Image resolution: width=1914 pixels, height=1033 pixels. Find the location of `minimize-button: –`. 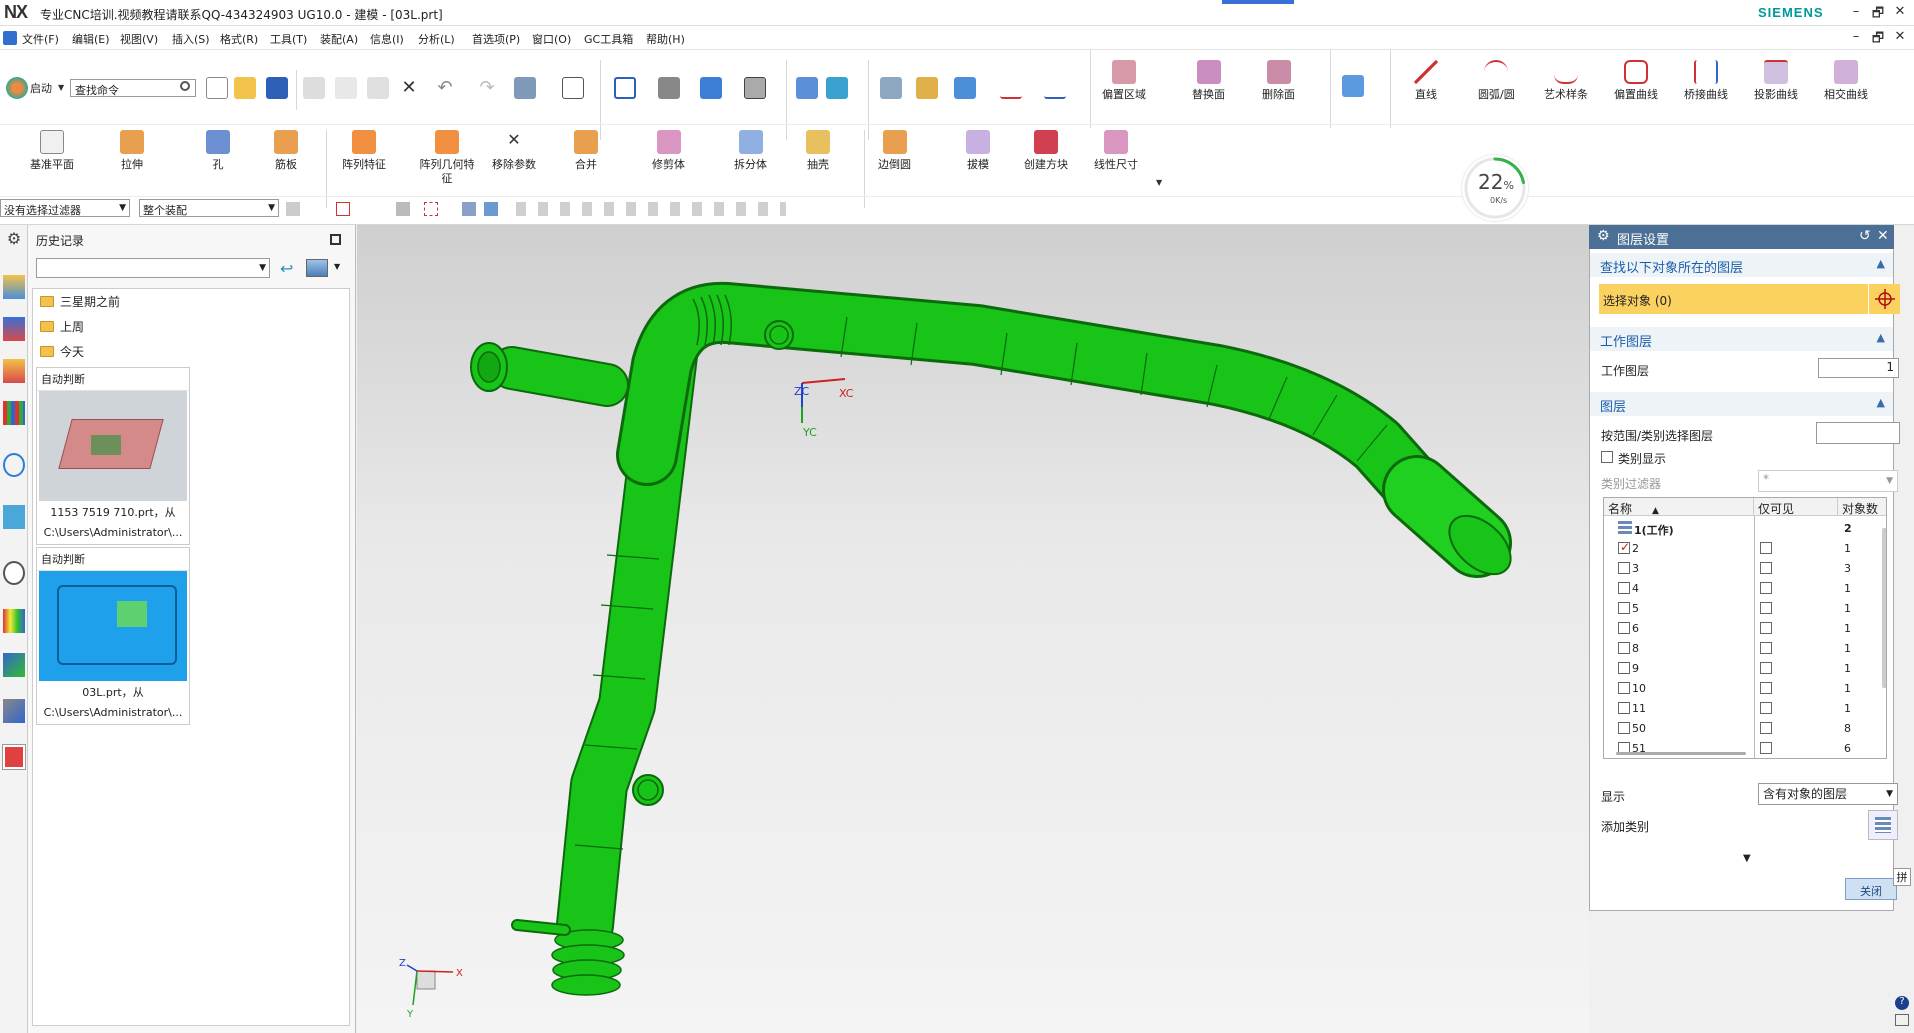

minimize-button: – is located at coordinates (1856, 13).